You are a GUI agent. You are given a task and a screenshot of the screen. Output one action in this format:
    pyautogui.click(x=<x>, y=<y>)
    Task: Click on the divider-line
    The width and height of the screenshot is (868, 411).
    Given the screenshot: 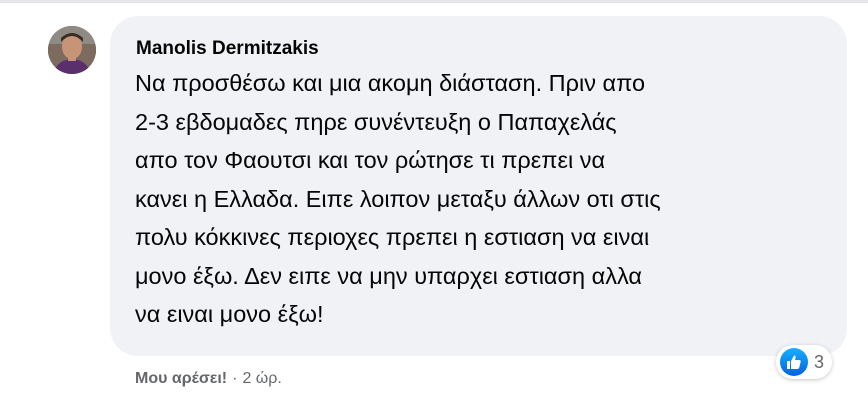 What is the action you would take?
    pyautogui.click(x=434, y=1)
    